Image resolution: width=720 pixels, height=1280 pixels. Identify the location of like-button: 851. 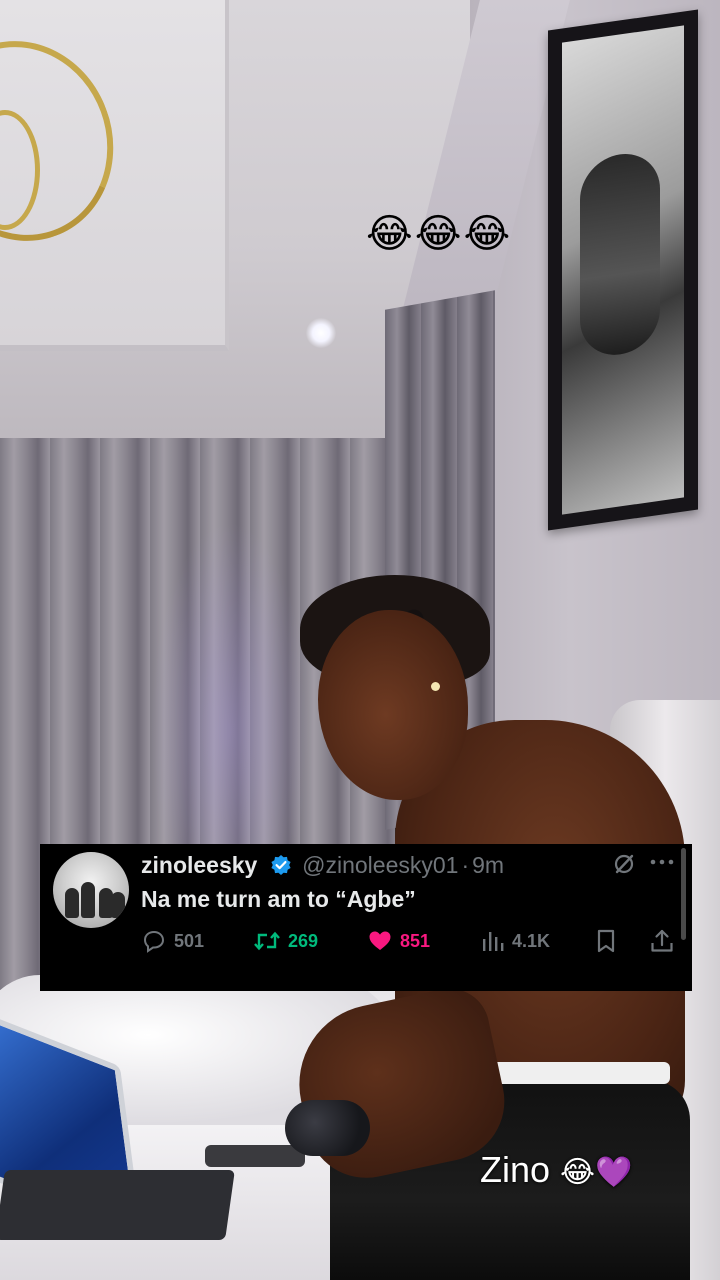
(398, 941).